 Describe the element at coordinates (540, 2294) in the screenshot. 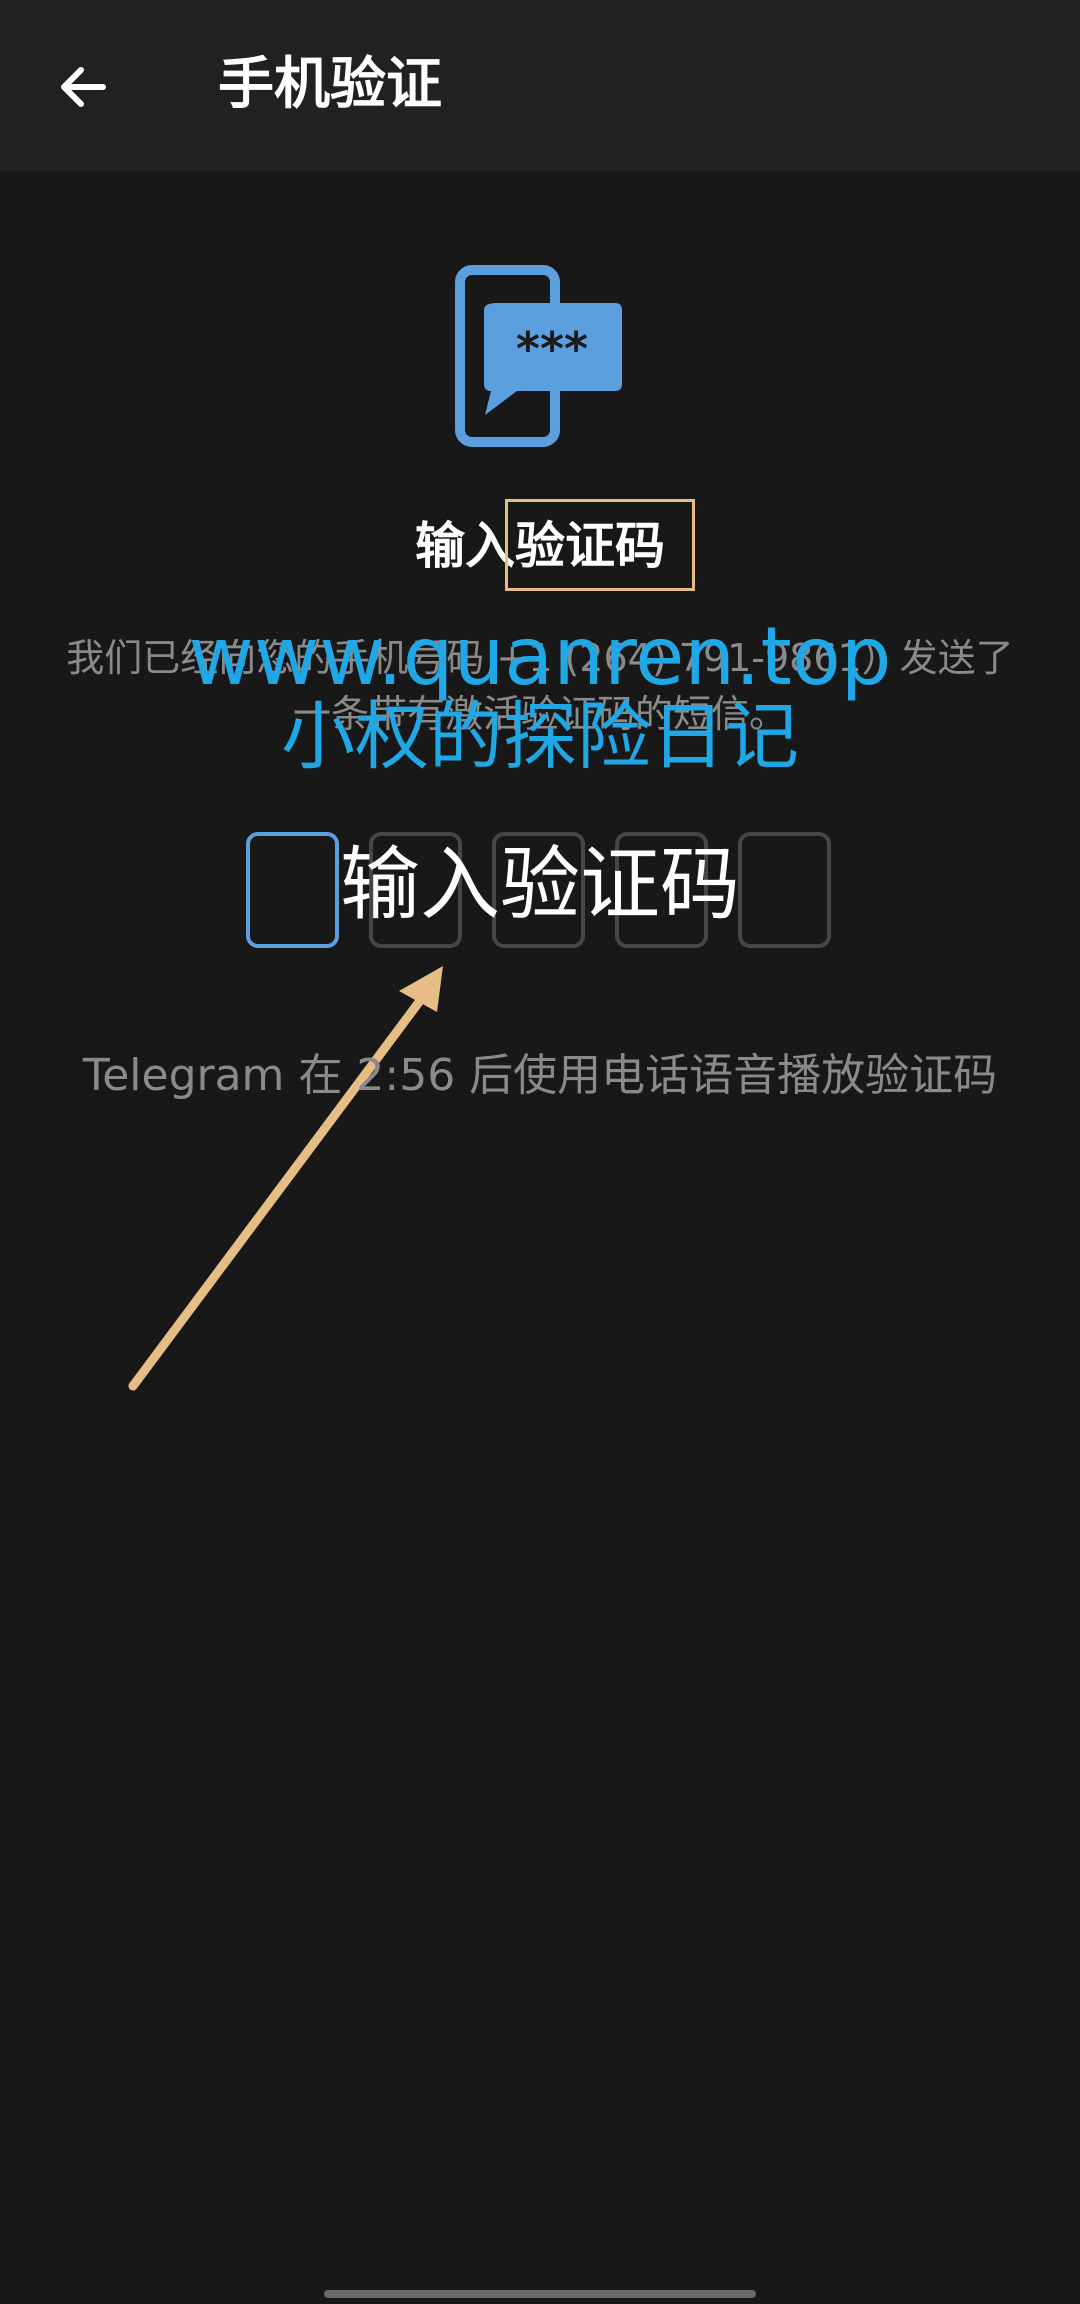

I see `home-indicator` at that location.